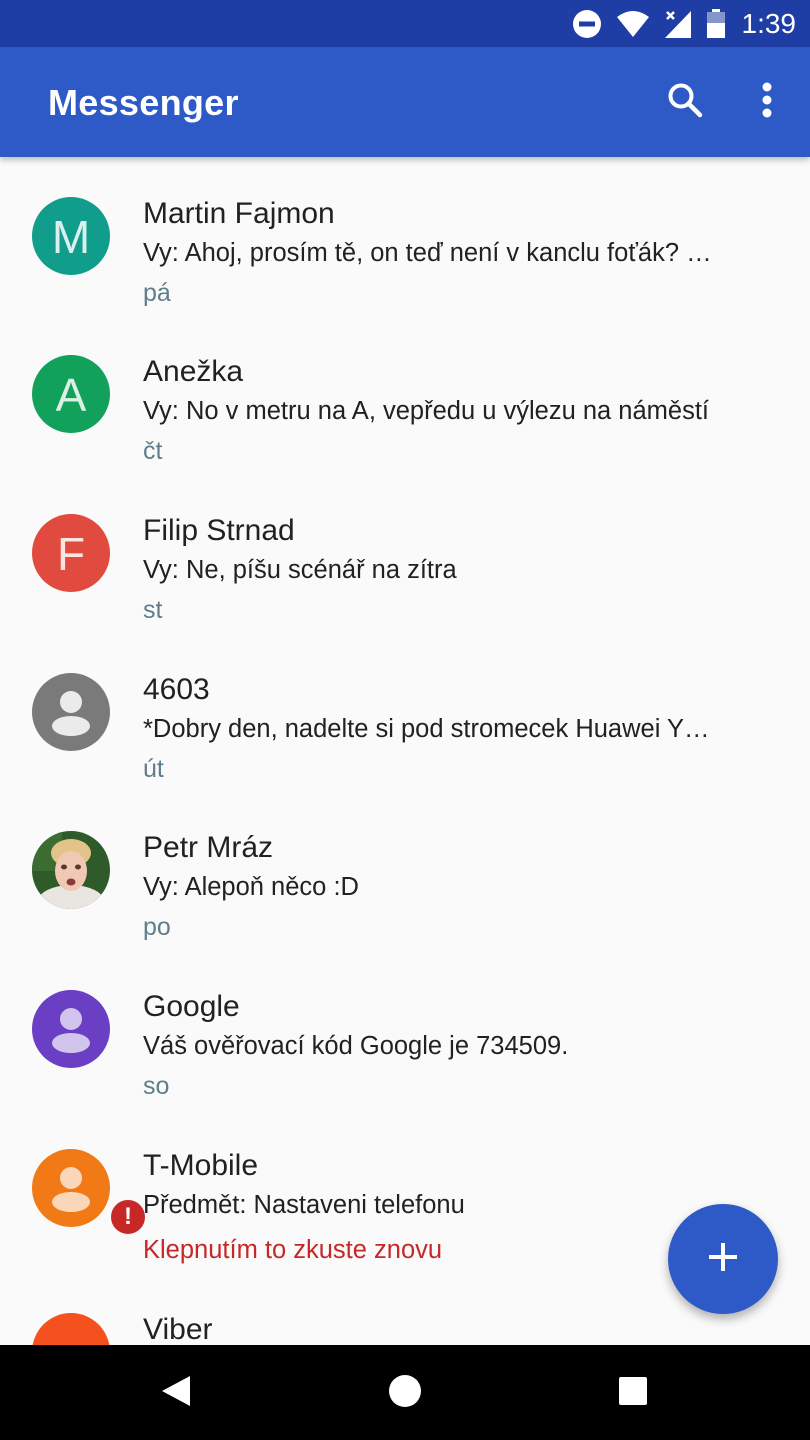 The image size is (810, 1440). I want to click on avatar: F, so click(71, 553).